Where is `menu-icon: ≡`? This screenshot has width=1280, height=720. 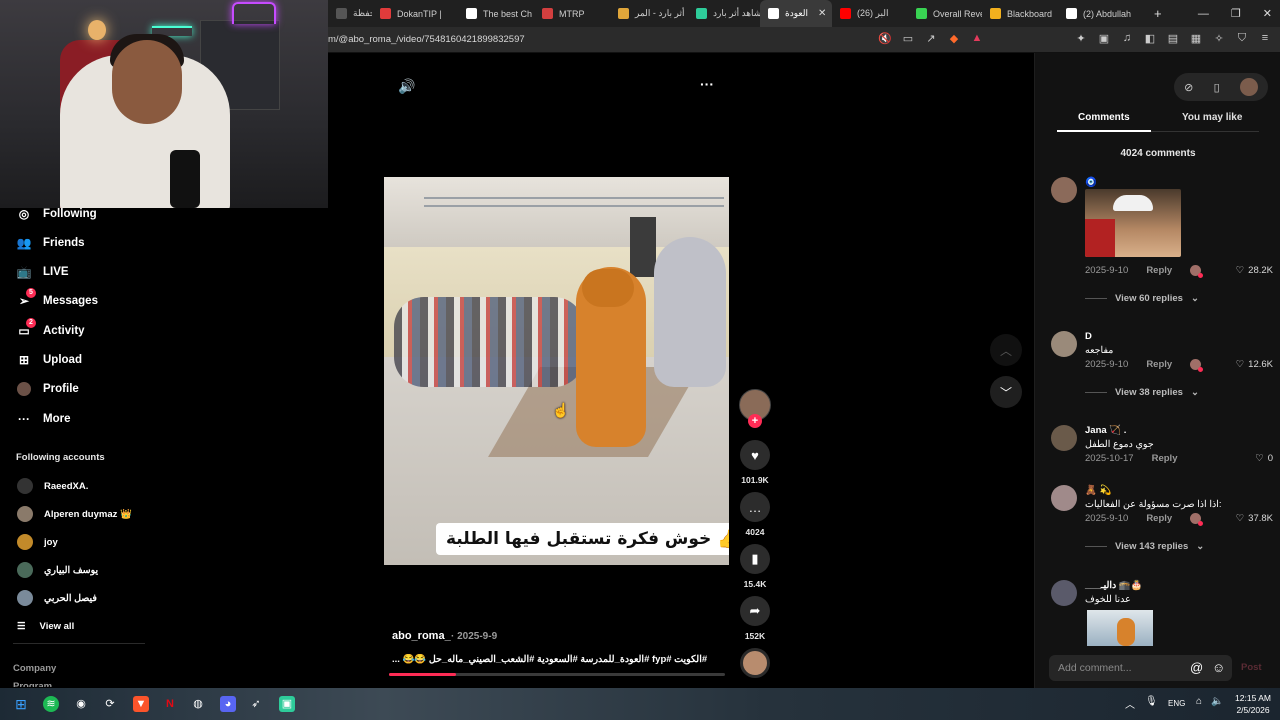
menu-icon: ≡ is located at coordinates (1265, 38).